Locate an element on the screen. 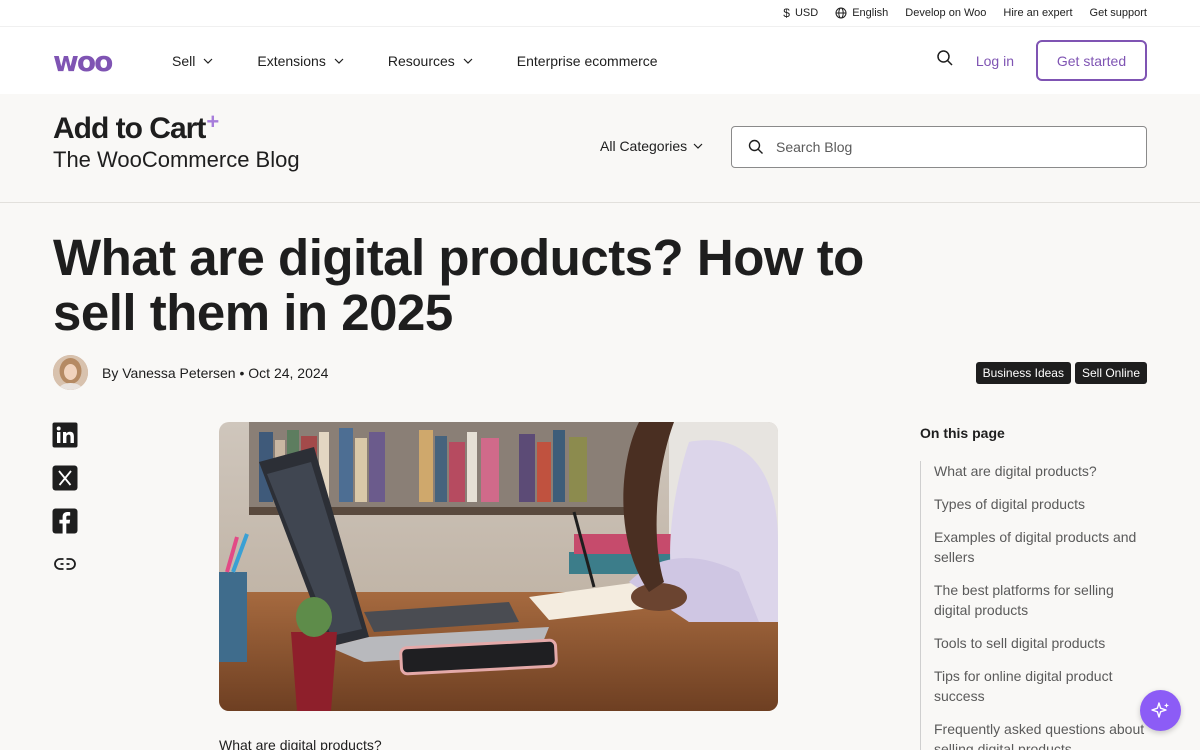  article-body-heading: What are digital products? is located at coordinates (300, 743).